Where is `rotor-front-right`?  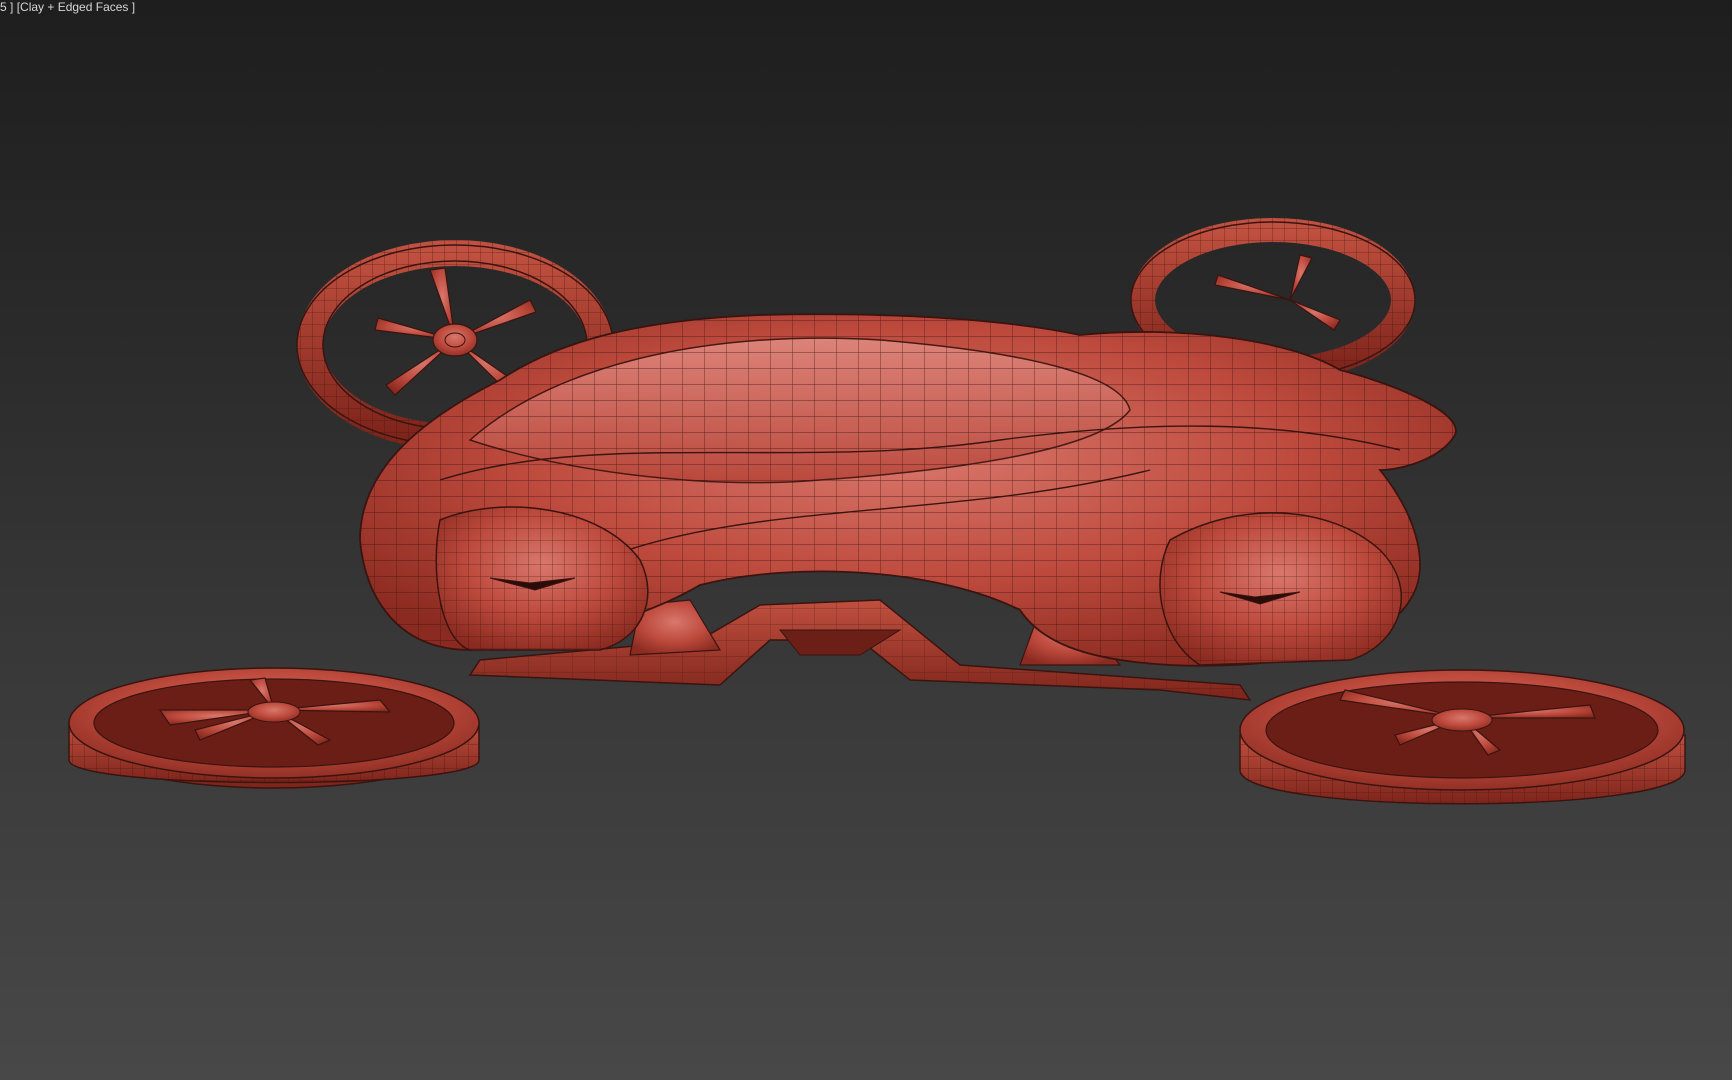 rotor-front-right is located at coordinates (1462, 737).